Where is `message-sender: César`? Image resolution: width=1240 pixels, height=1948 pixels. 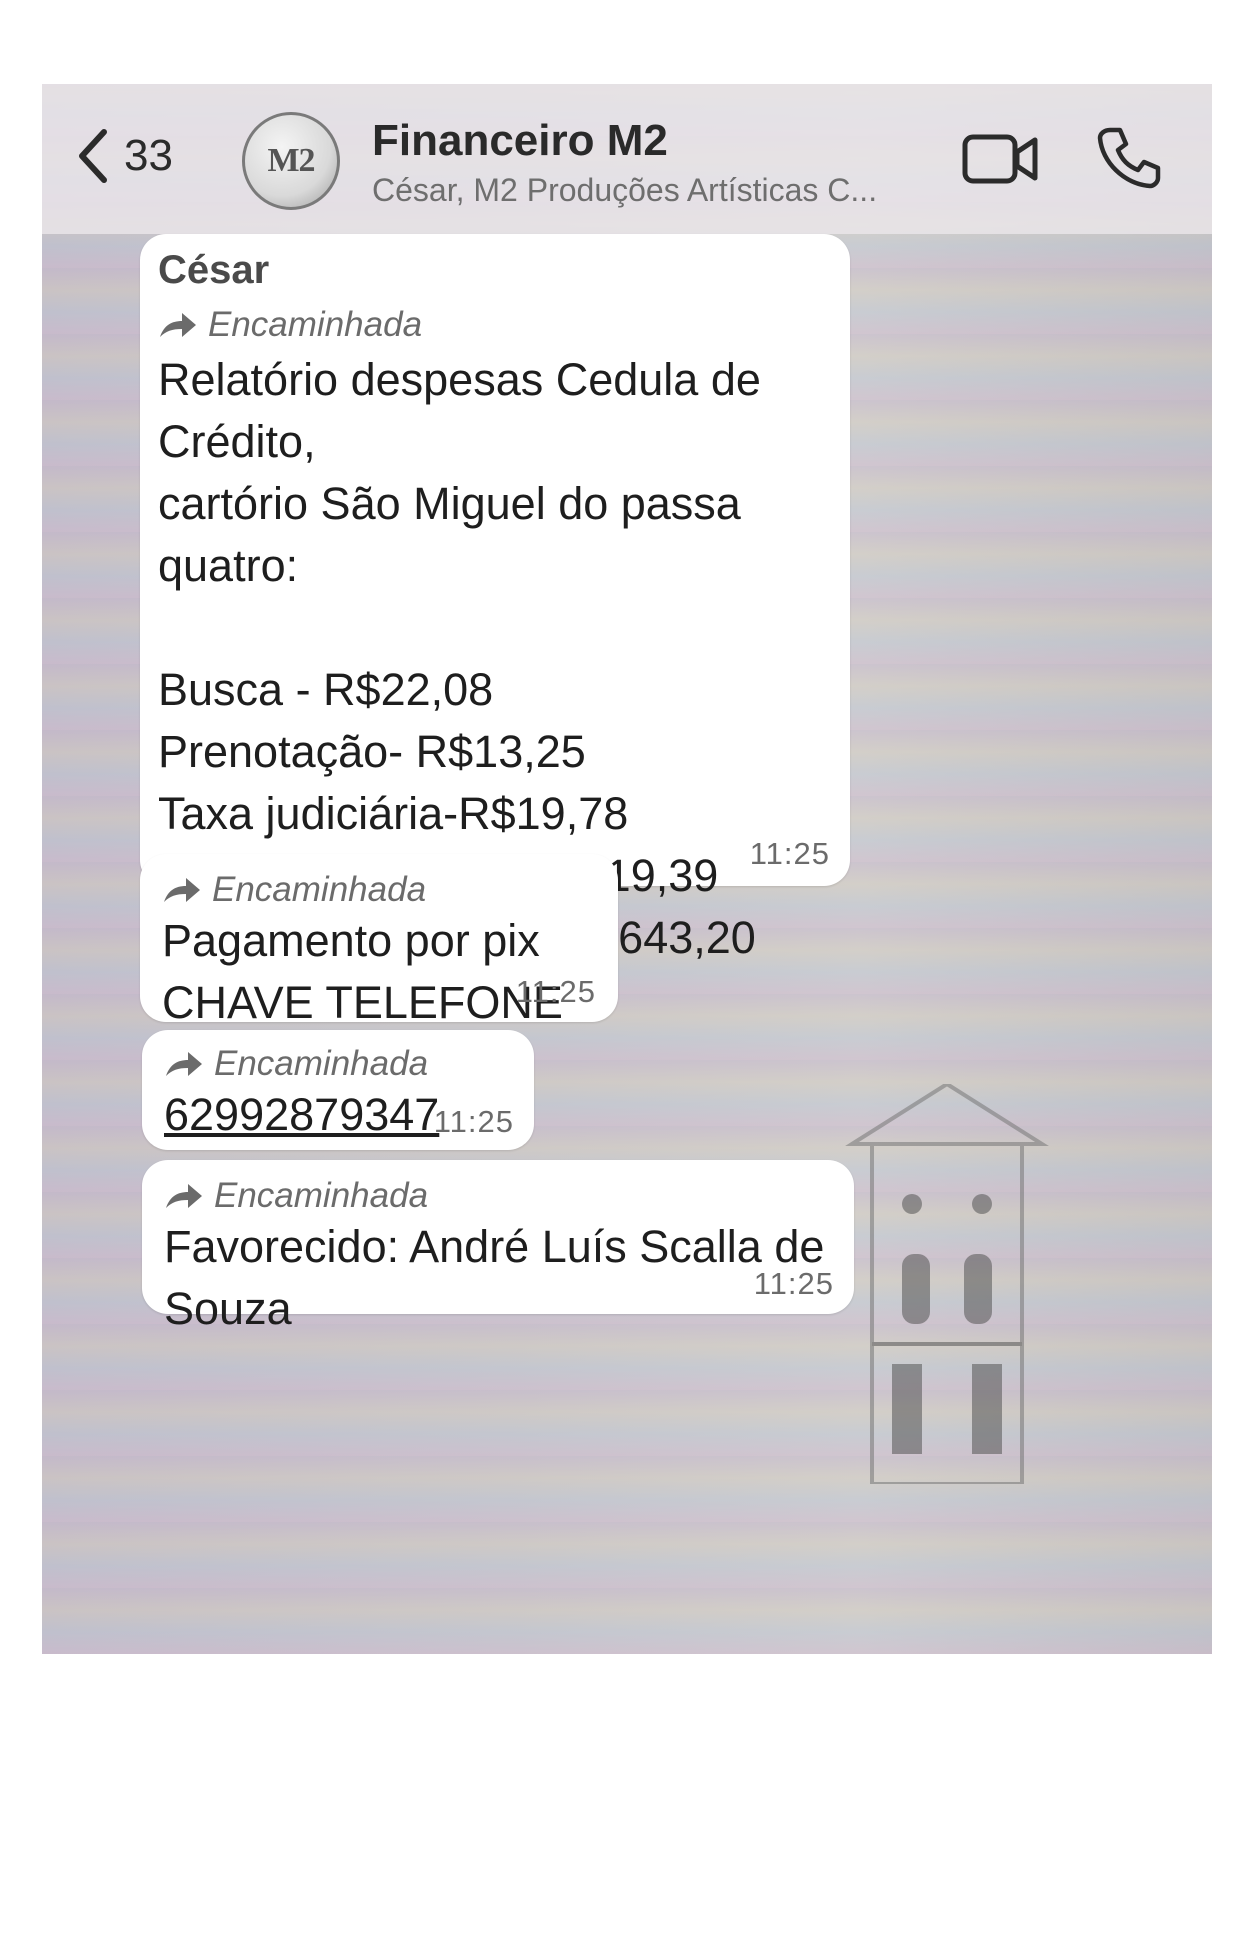
message-sender: César is located at coordinates (214, 270).